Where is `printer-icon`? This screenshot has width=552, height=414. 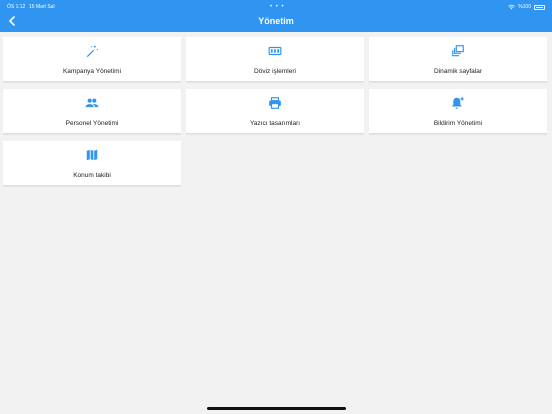 printer-icon is located at coordinates (275, 103).